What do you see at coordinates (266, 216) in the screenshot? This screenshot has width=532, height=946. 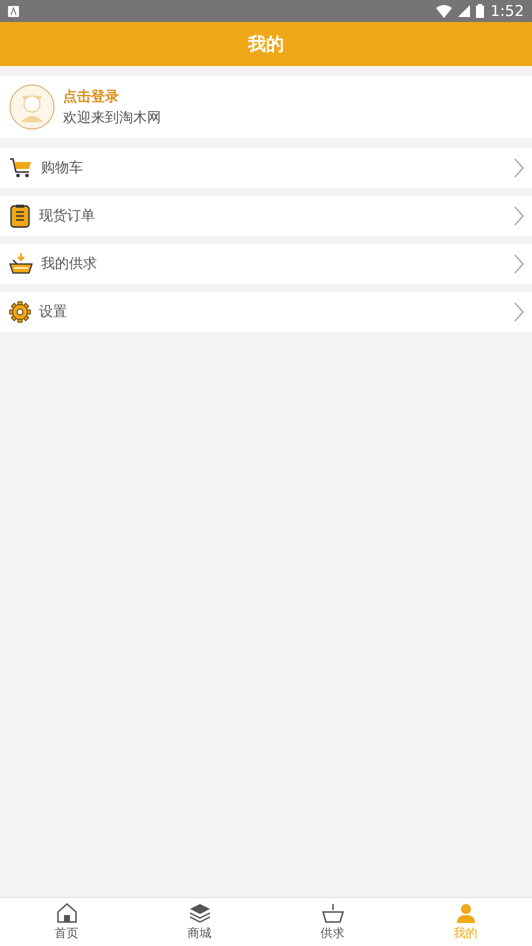 I see `menu-item: 现货订单` at bounding box center [266, 216].